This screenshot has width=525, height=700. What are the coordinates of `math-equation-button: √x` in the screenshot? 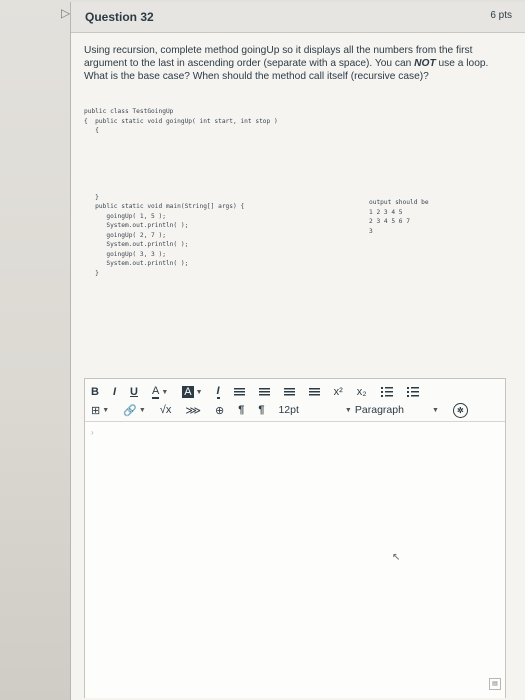 It's located at (166, 410).